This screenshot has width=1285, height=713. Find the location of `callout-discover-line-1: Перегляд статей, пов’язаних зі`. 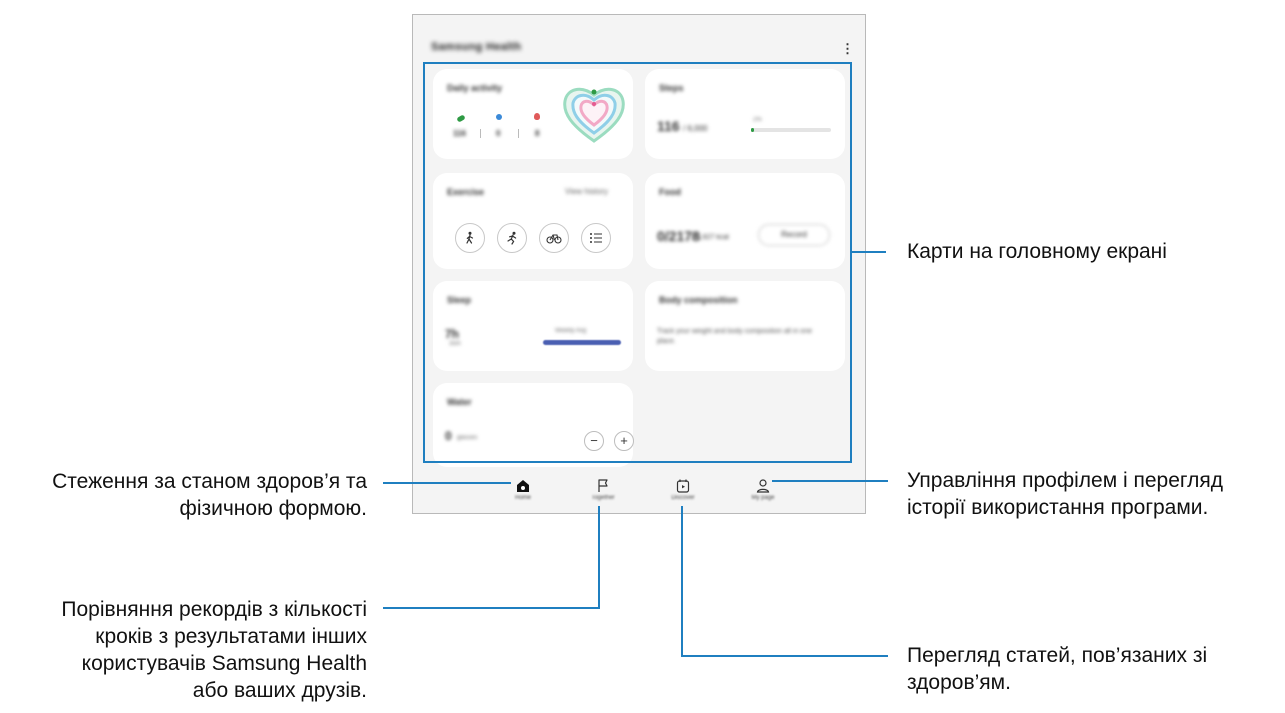

callout-discover-line-1: Перегляд статей, пов’язаних зі is located at coordinates (1057, 655).